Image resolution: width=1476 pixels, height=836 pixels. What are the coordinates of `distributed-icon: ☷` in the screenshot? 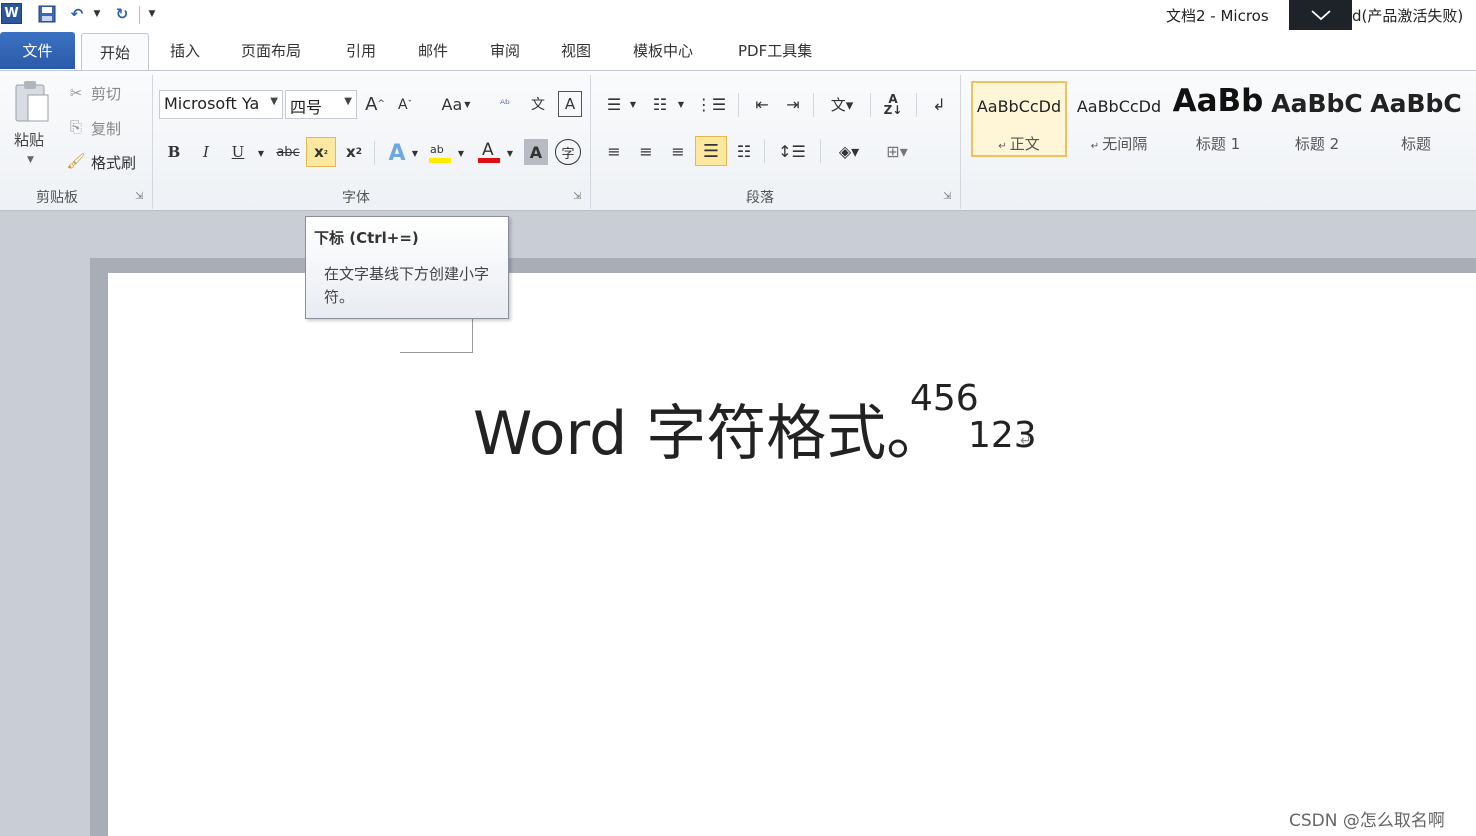 It's located at (744, 151).